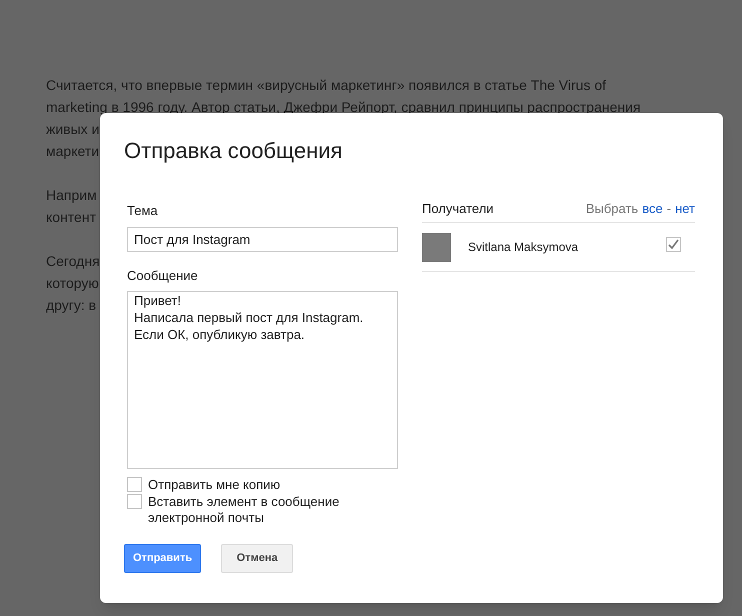 This screenshot has width=742, height=616. I want to click on document-text: Сегодня, so click(73, 261).